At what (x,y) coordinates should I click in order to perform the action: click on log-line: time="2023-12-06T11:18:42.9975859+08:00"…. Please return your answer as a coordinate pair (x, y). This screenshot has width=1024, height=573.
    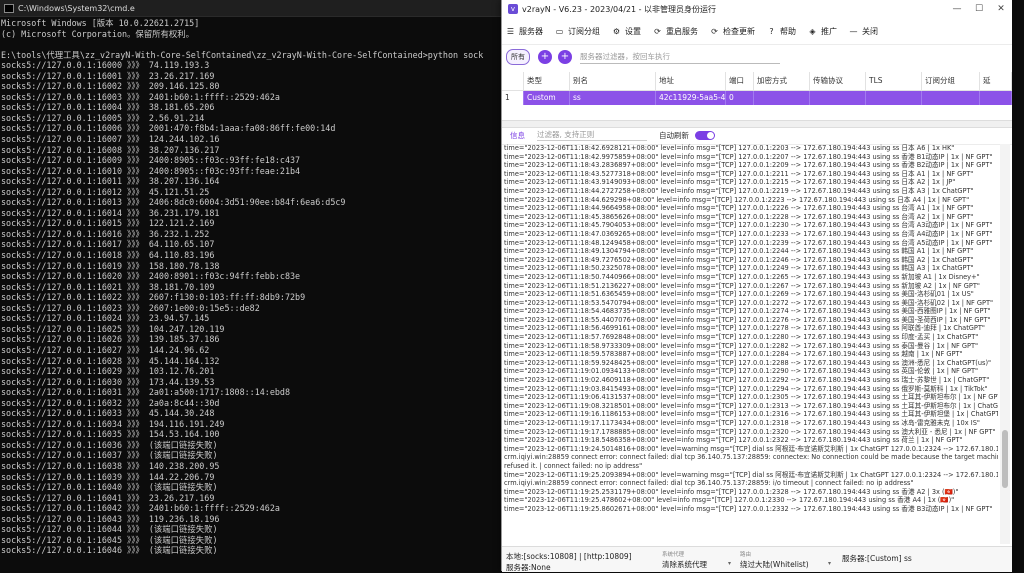
    Looking at the image, I should click on (748, 156).